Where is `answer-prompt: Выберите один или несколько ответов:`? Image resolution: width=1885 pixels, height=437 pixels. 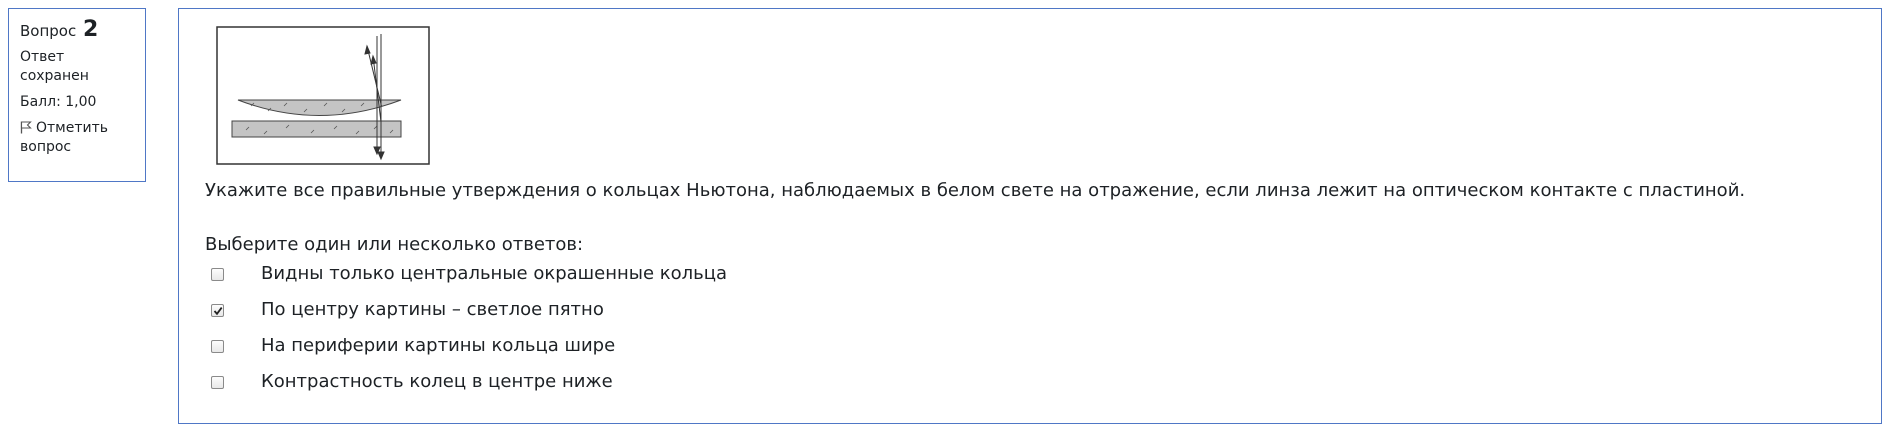
answer-prompt: Выберите один или несколько ответов: is located at coordinates (394, 244).